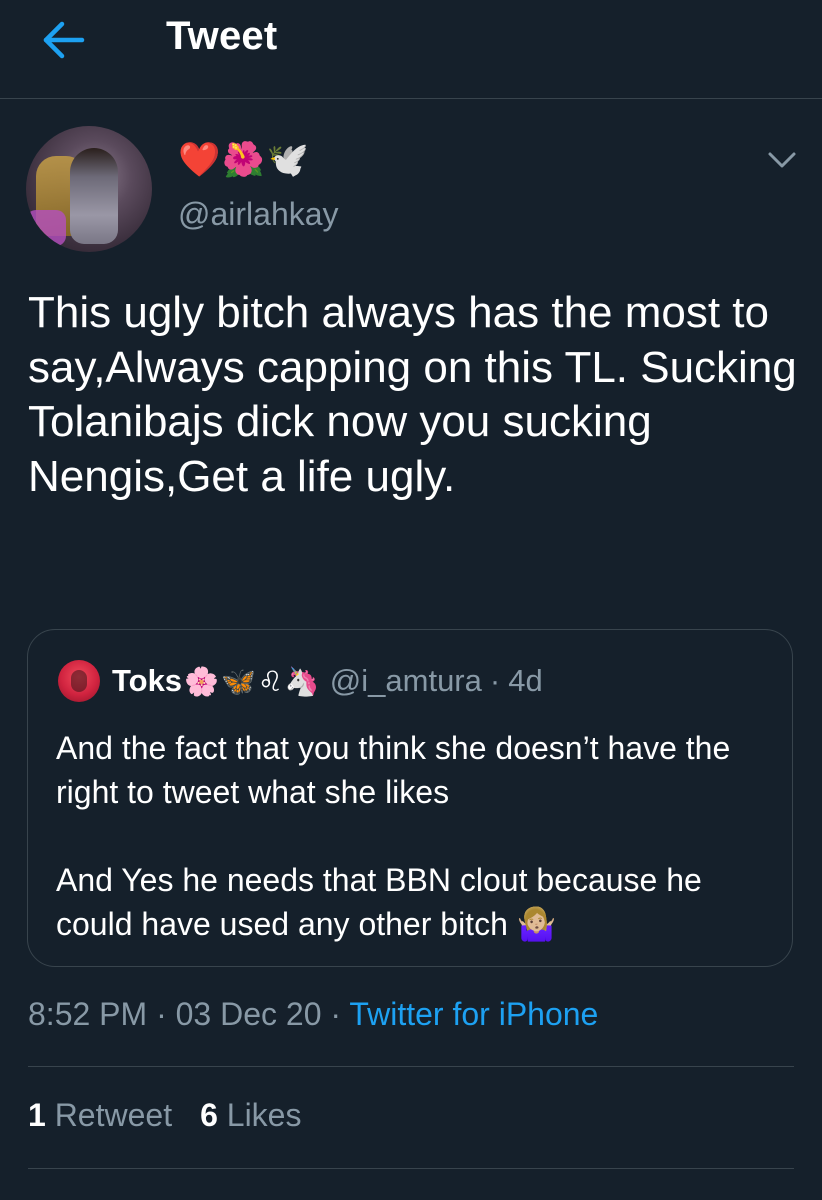 The image size is (822, 1200). What do you see at coordinates (37, 1115) in the screenshot?
I see `retweets-count: 1` at bounding box center [37, 1115].